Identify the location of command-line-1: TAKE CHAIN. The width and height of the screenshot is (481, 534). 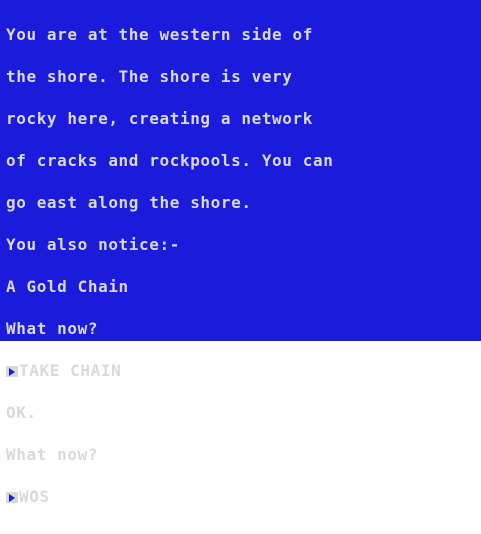
(243, 370).